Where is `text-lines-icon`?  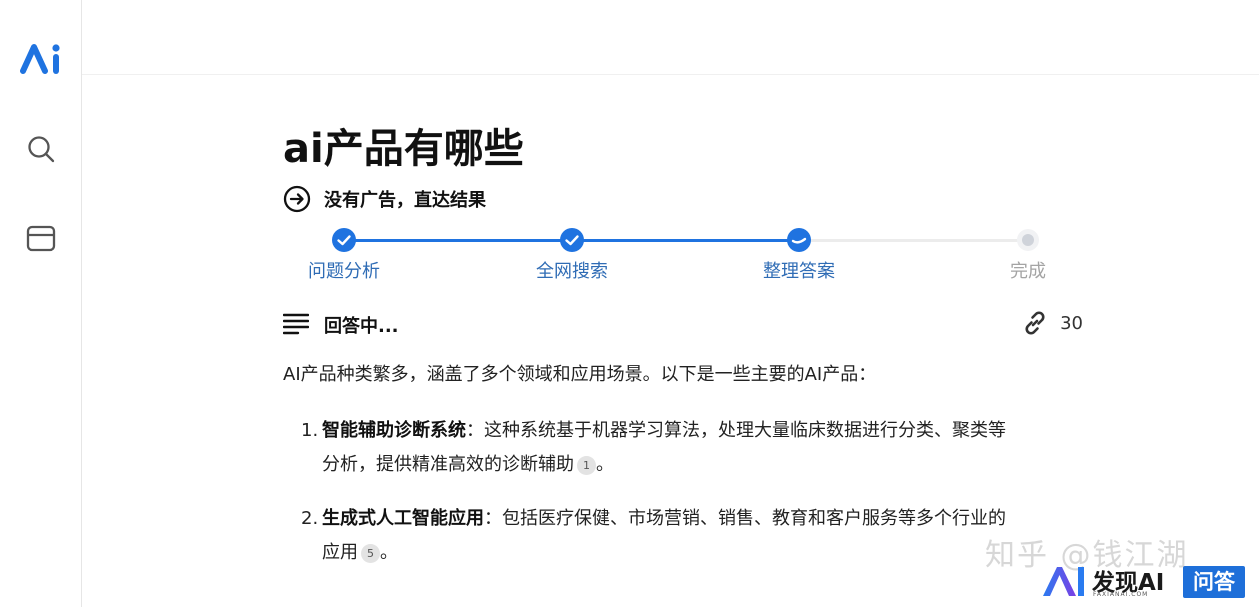 text-lines-icon is located at coordinates (296, 324).